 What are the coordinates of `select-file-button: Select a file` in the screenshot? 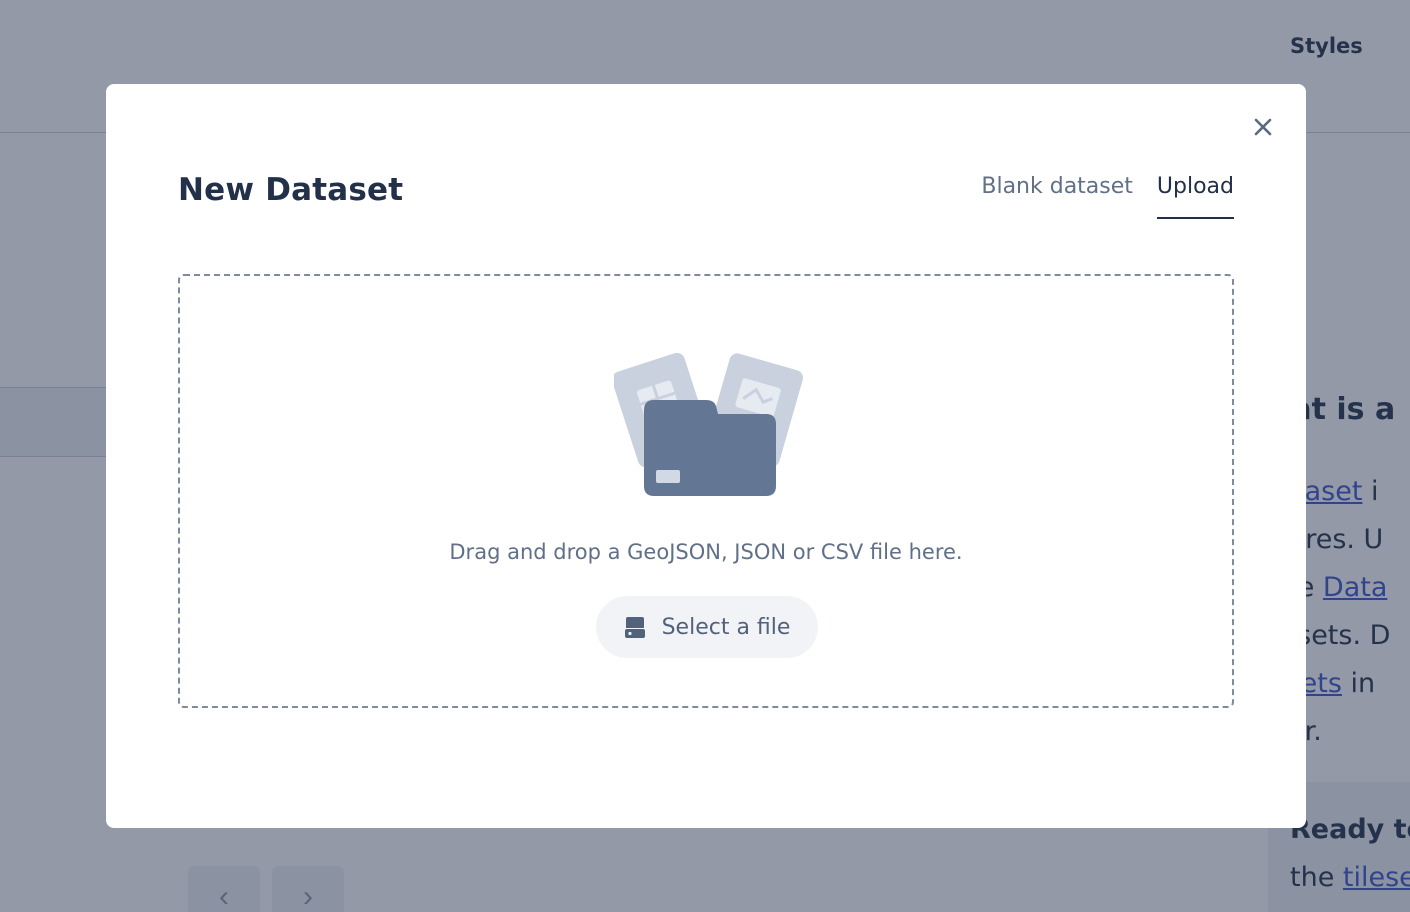 It's located at (707, 627).